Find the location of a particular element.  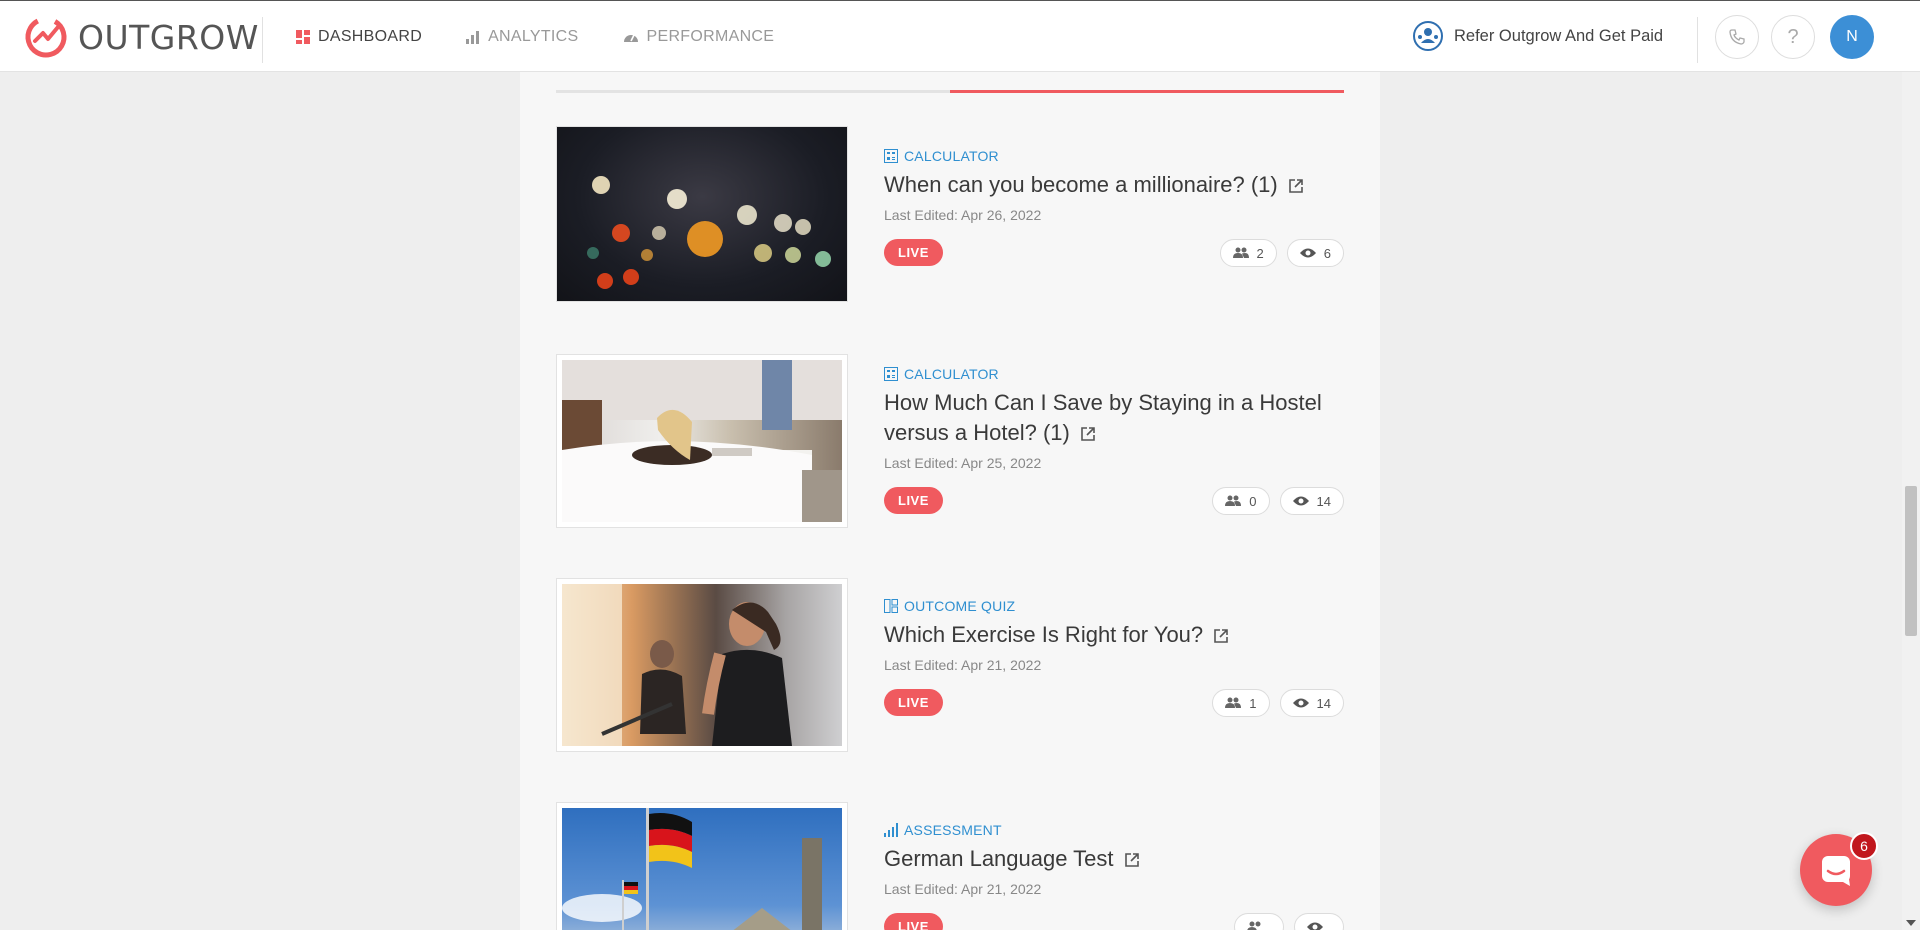

avatar-initial: N is located at coordinates (1852, 36).